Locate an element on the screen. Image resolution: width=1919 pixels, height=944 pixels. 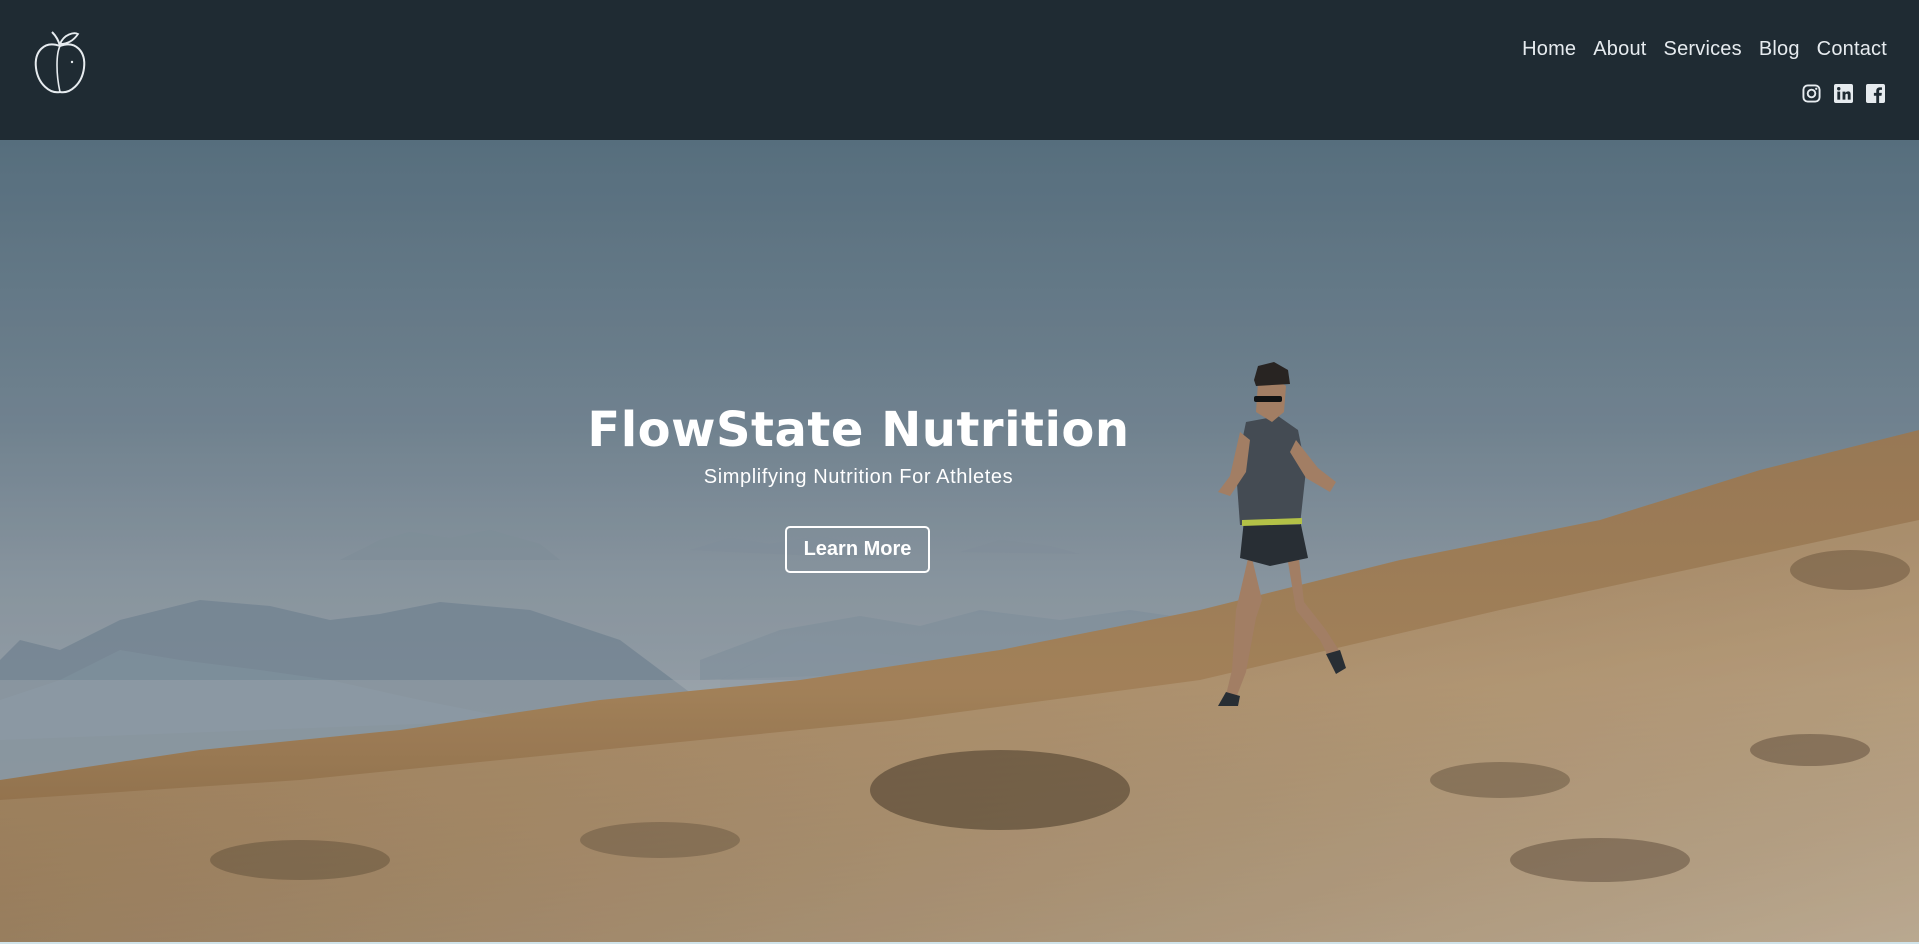
instagram-icon is located at coordinates (1811, 93).